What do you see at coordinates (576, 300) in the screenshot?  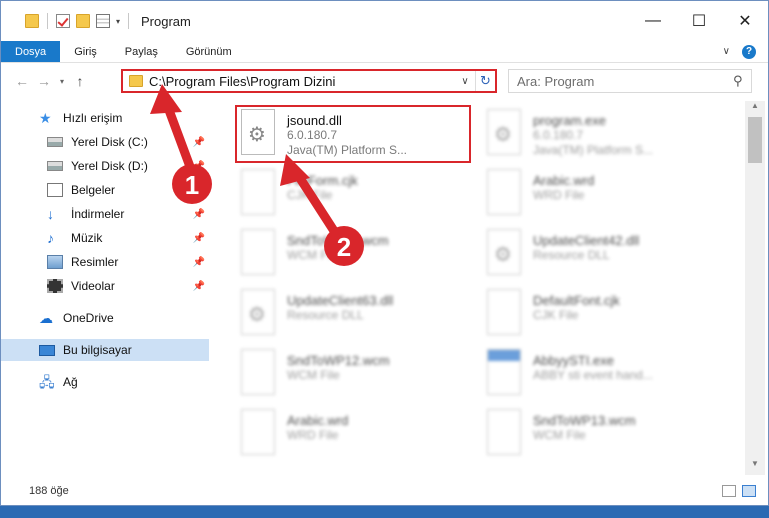 I see `file-name: DefaultFont.cjk` at bounding box center [576, 300].